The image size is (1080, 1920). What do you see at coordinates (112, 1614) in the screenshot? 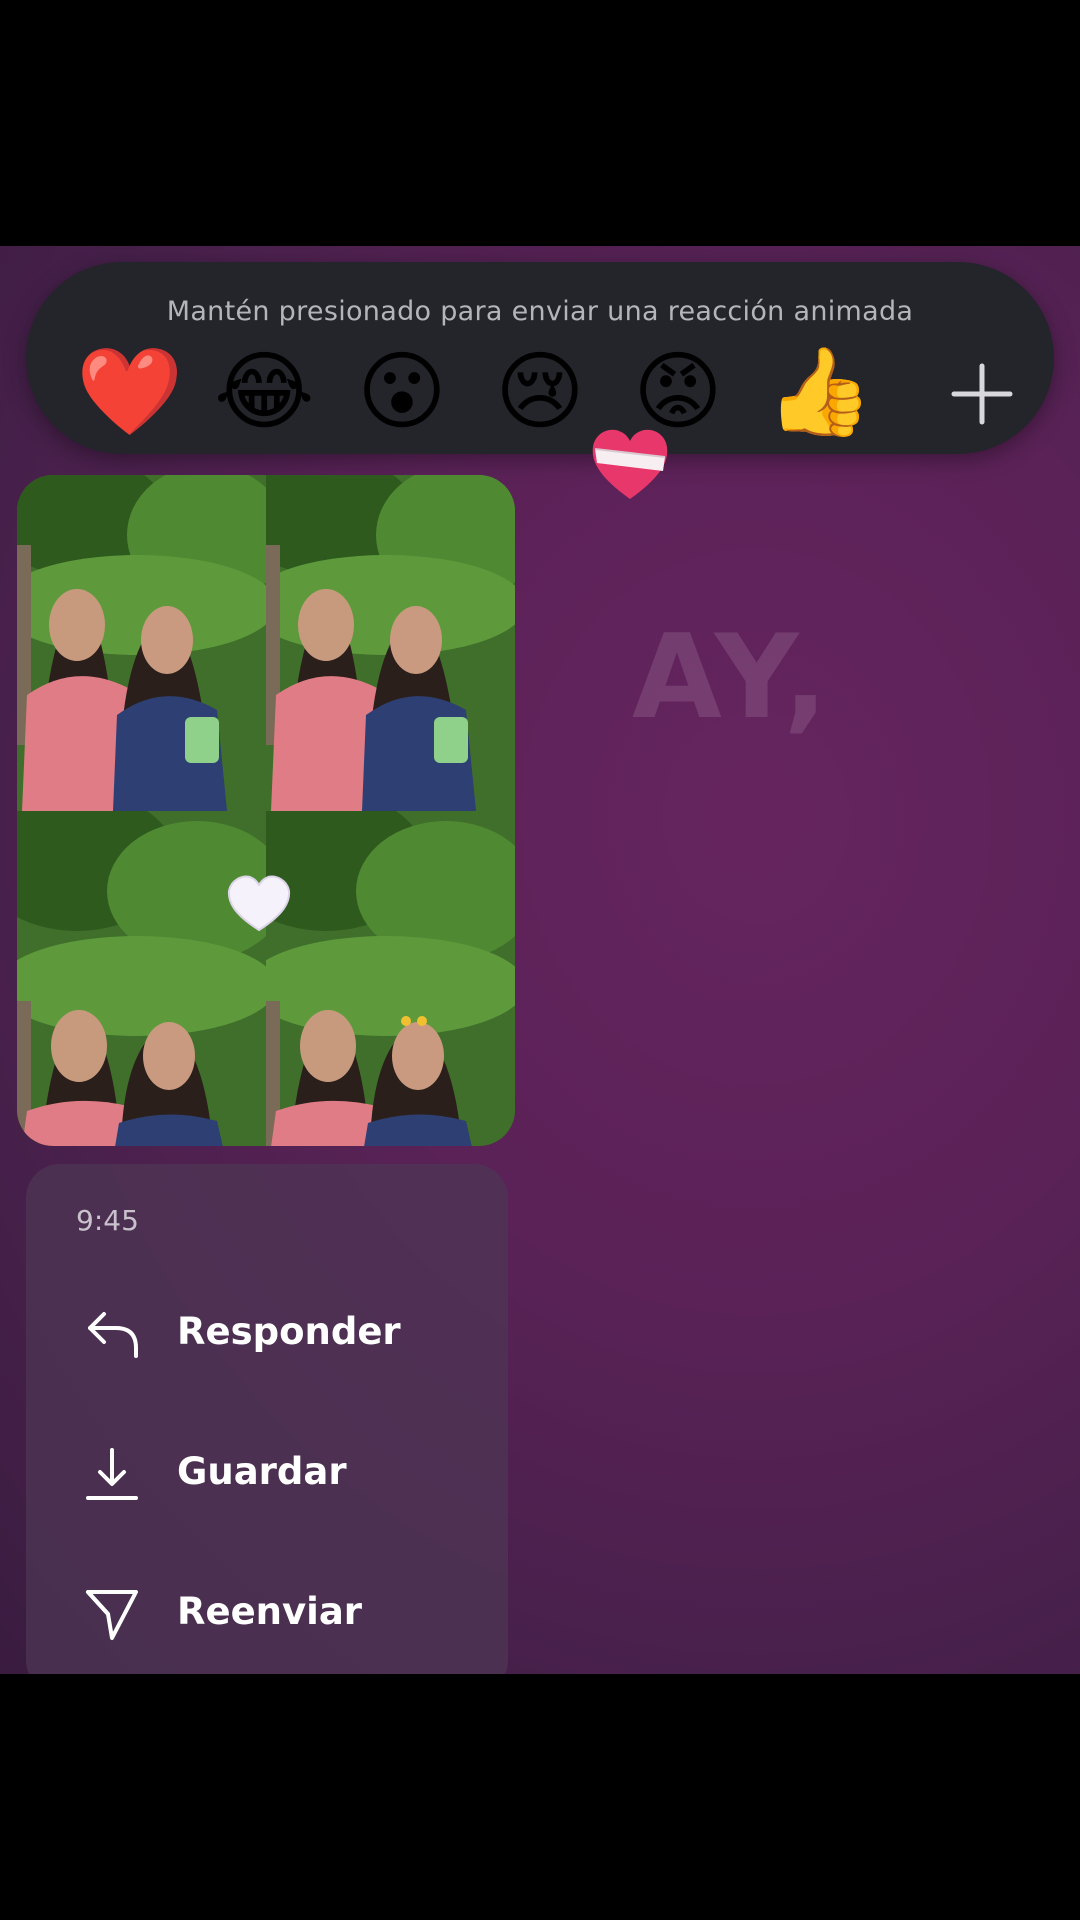
I see `send-icon` at bounding box center [112, 1614].